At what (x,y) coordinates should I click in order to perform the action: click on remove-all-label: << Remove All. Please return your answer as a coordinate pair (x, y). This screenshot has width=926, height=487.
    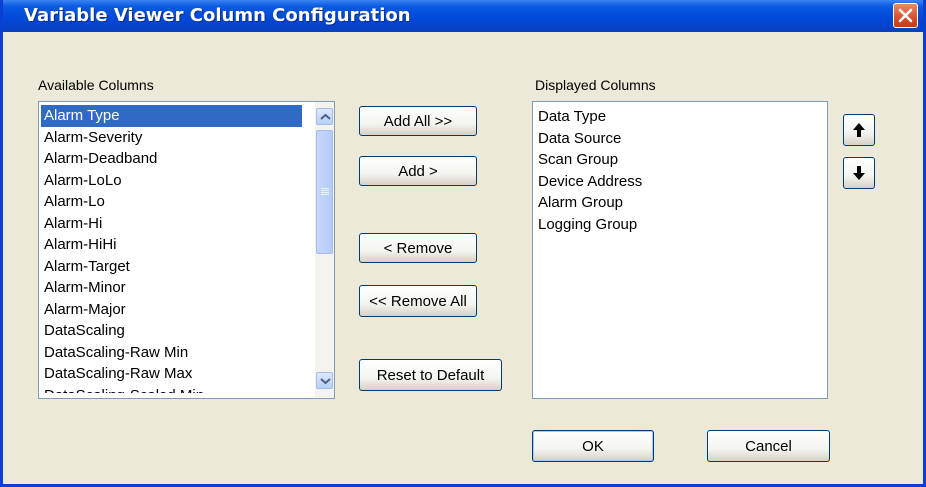
    Looking at the image, I should click on (418, 301).